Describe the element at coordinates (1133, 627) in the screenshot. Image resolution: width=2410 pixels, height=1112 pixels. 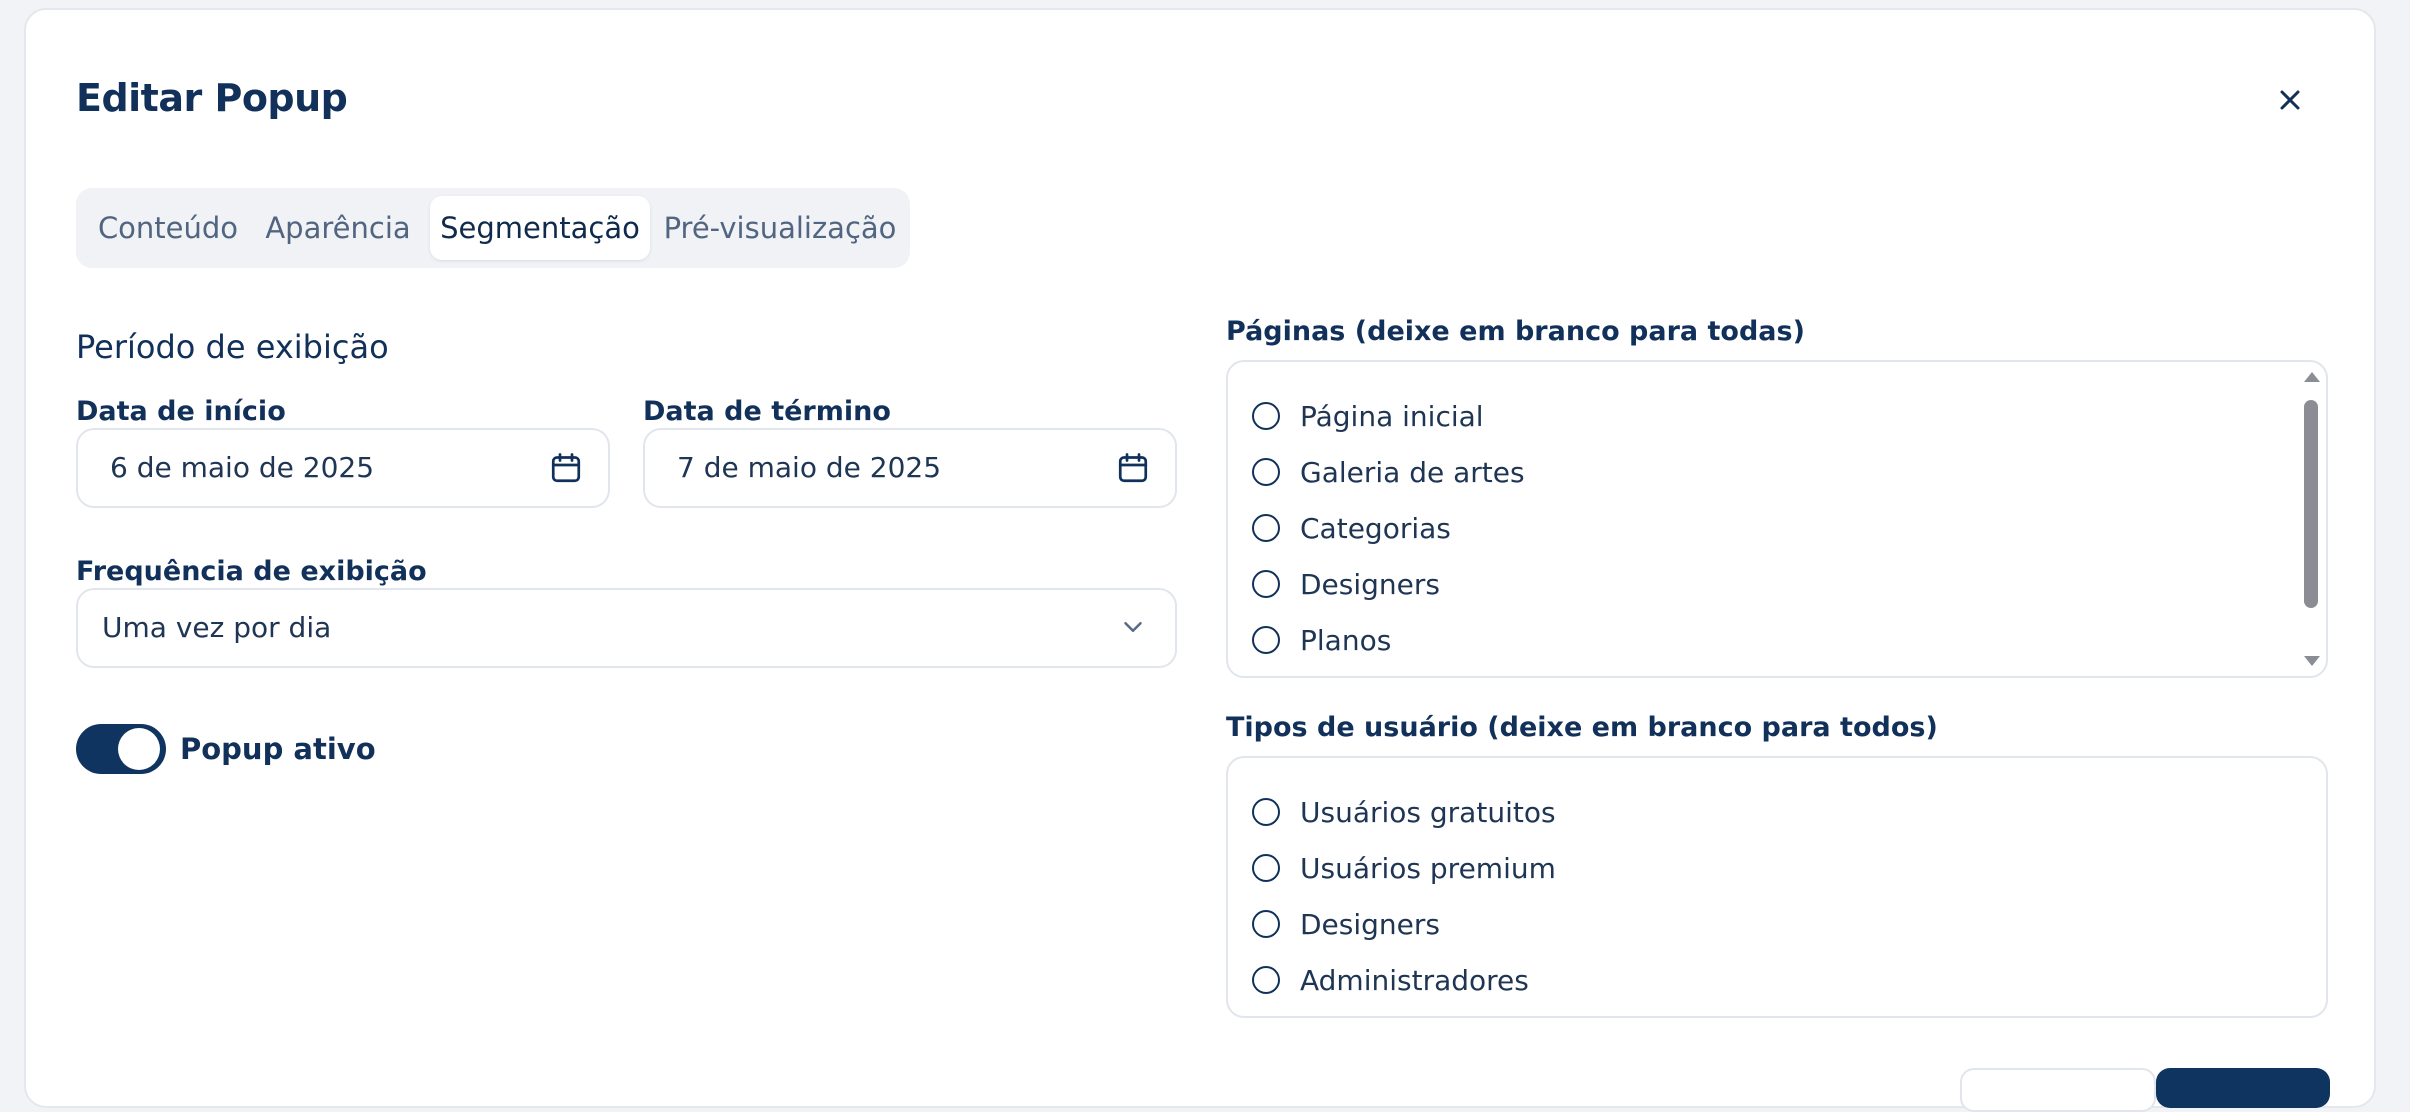
I see `chevron-down-icon` at that location.